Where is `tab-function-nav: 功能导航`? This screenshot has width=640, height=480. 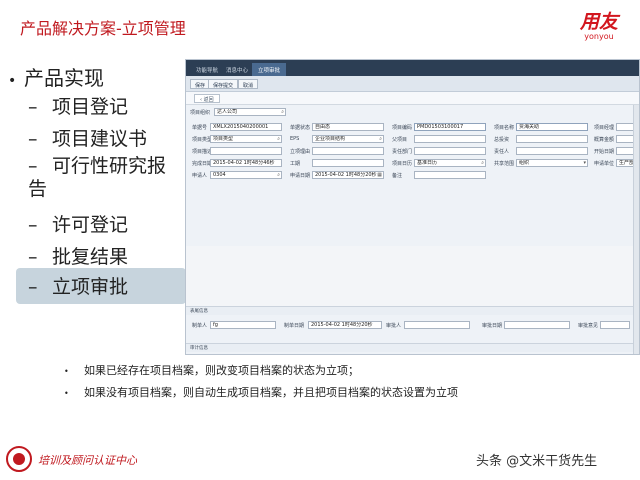 tab-function-nav: 功能导航 is located at coordinates (207, 69).